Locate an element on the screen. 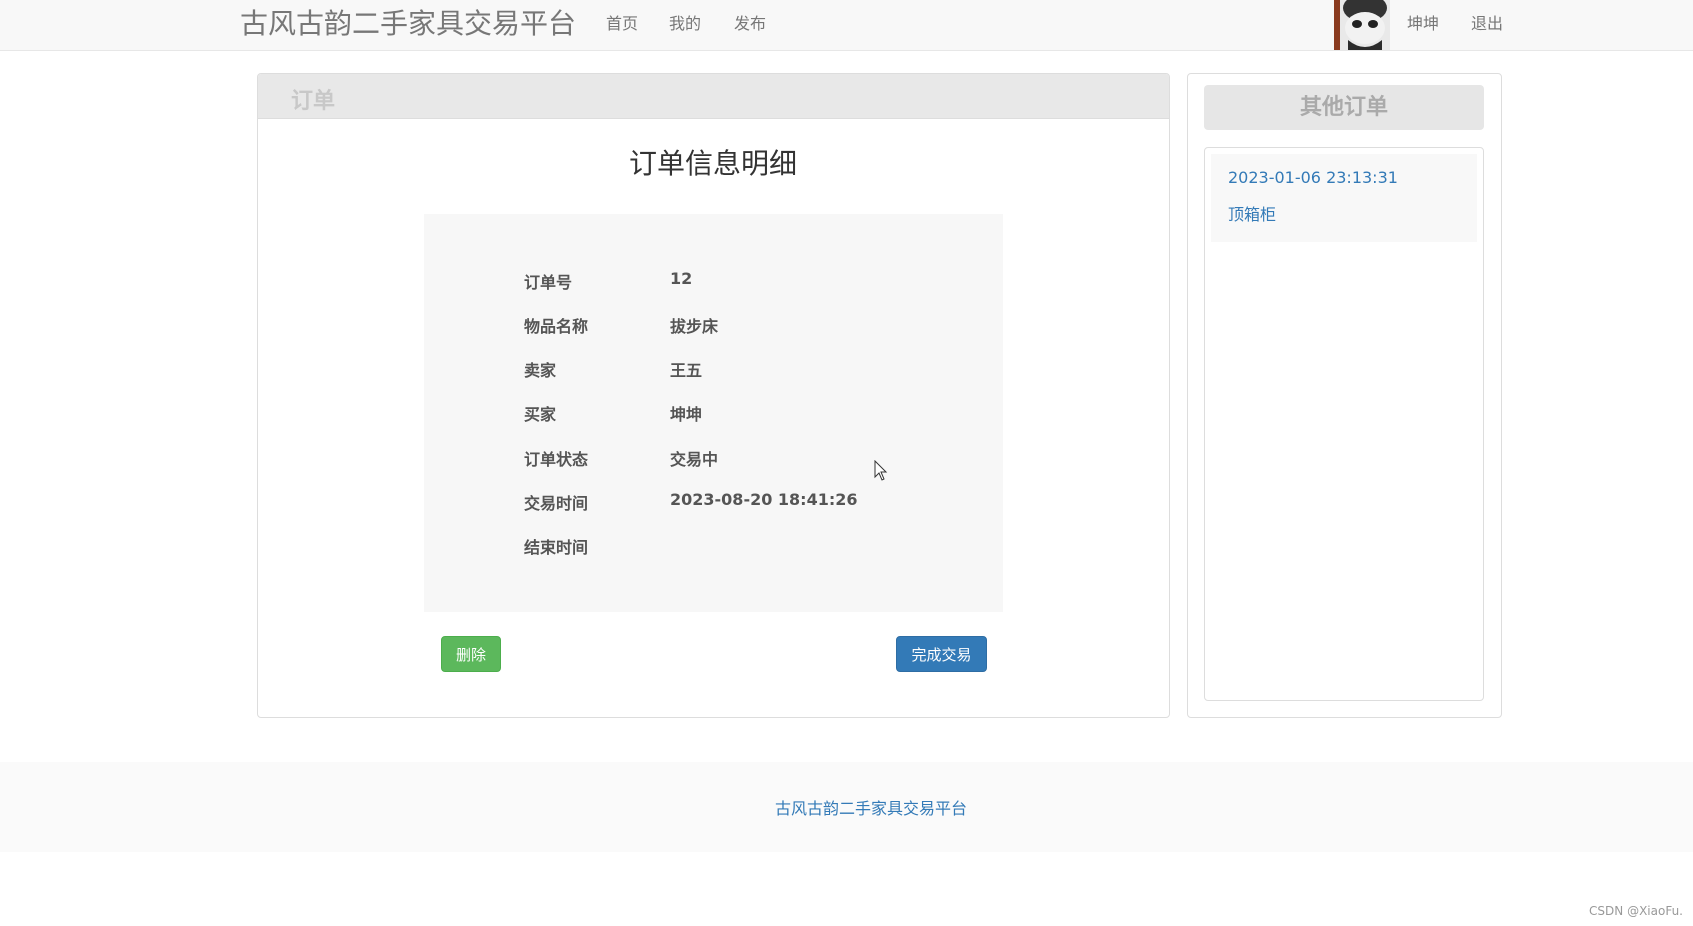  item-name-value: 拔步床 is located at coordinates (694, 326).